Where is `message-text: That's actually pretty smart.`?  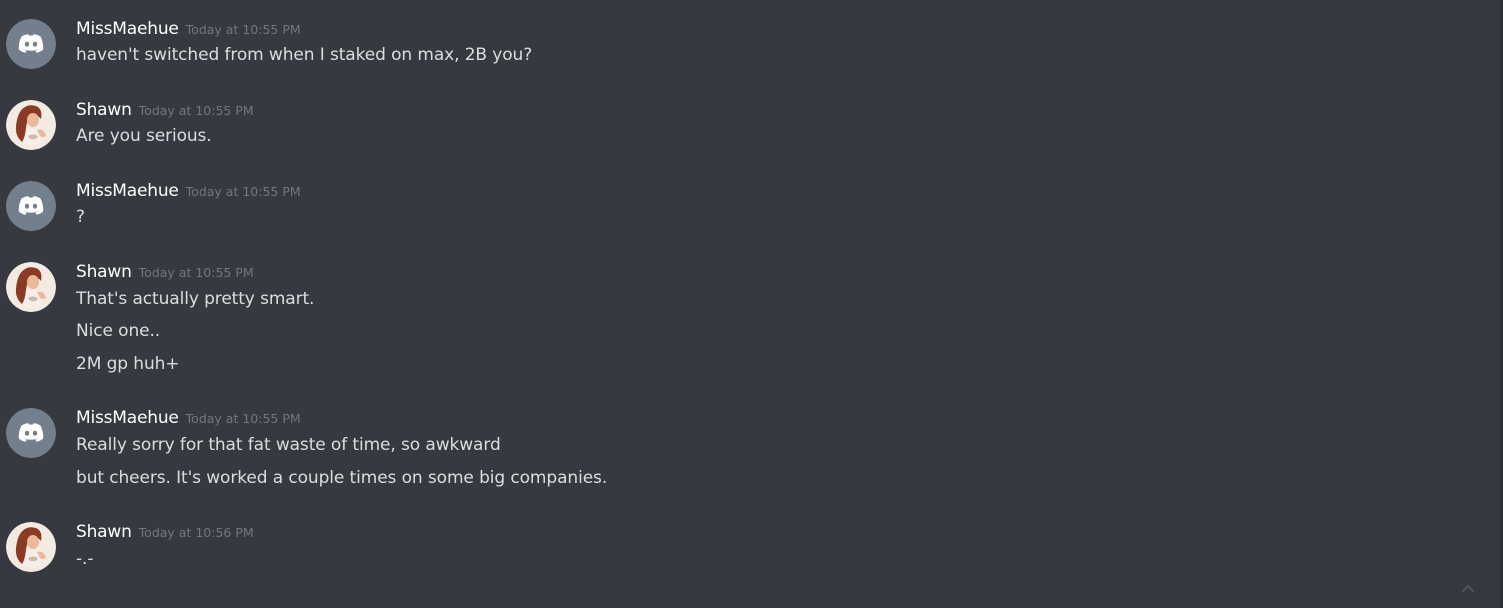
message-text: That's actually pretty smart. is located at coordinates (195, 299).